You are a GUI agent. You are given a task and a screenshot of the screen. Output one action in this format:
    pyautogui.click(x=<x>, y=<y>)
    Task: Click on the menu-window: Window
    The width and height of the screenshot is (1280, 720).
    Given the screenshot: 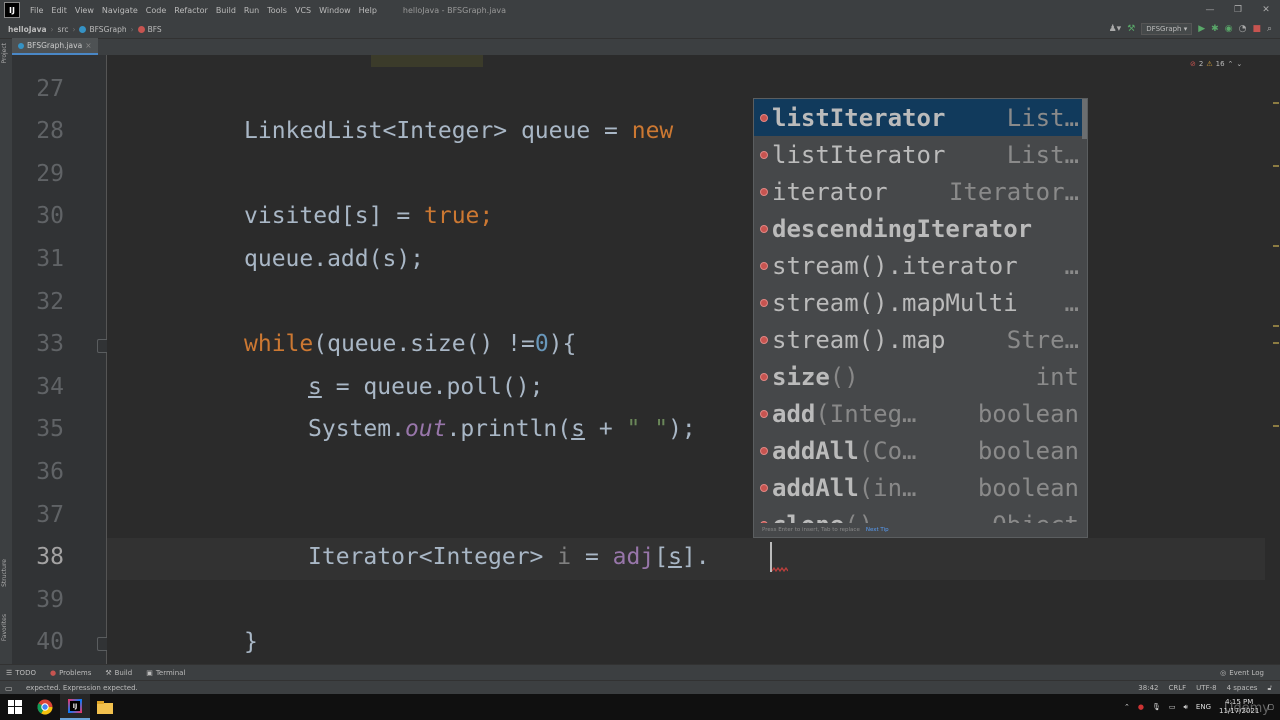 What is the action you would take?
    pyautogui.click(x=335, y=10)
    